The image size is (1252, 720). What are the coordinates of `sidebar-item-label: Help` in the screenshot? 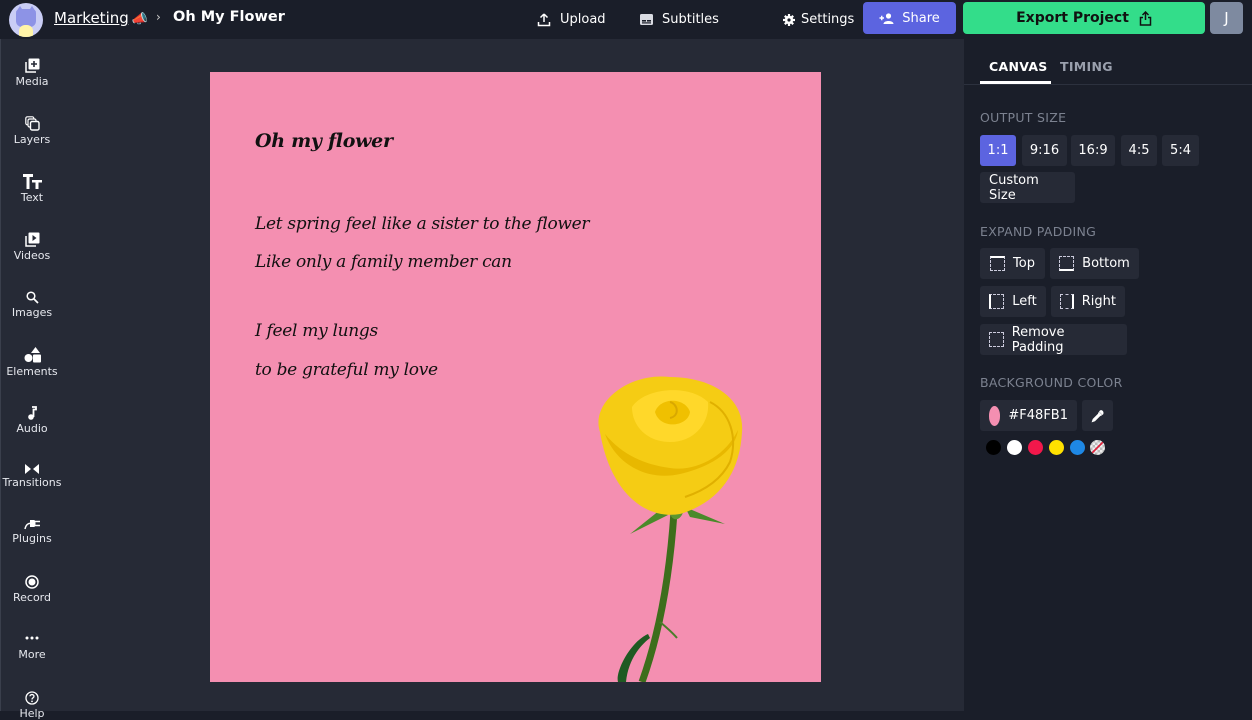 It's located at (32, 713).